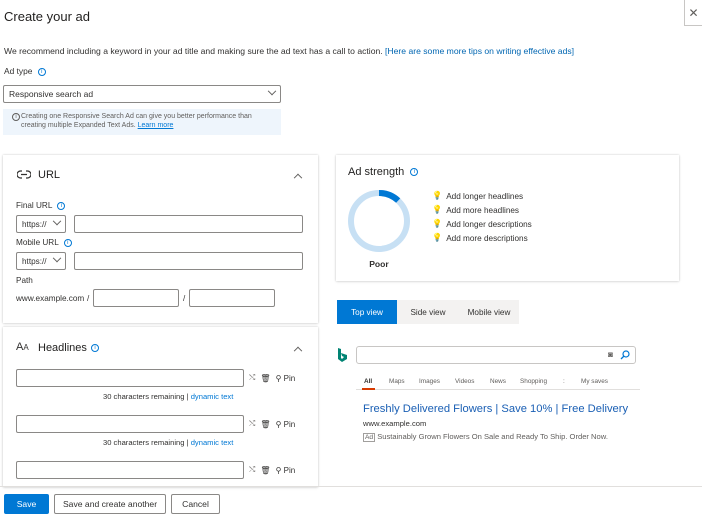 This screenshot has width=702, height=520. What do you see at coordinates (351, 486) in the screenshot?
I see `footer-divider` at bounding box center [351, 486].